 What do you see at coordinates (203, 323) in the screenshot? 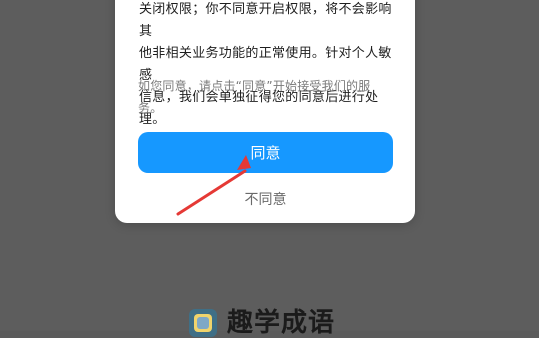
I see `app-logo-icon` at bounding box center [203, 323].